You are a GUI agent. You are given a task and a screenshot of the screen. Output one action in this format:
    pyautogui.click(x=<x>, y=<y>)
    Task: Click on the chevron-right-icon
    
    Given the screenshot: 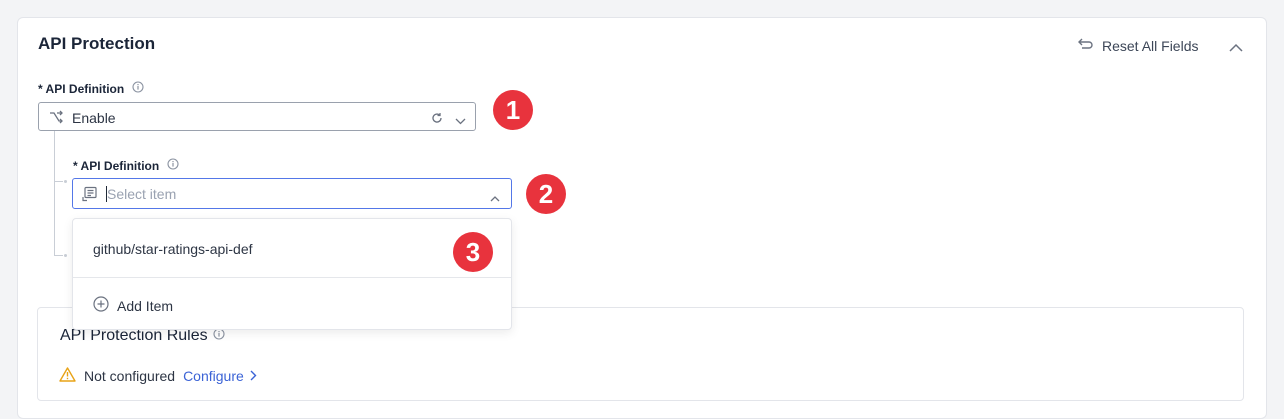 What is the action you would take?
    pyautogui.click(x=253, y=376)
    